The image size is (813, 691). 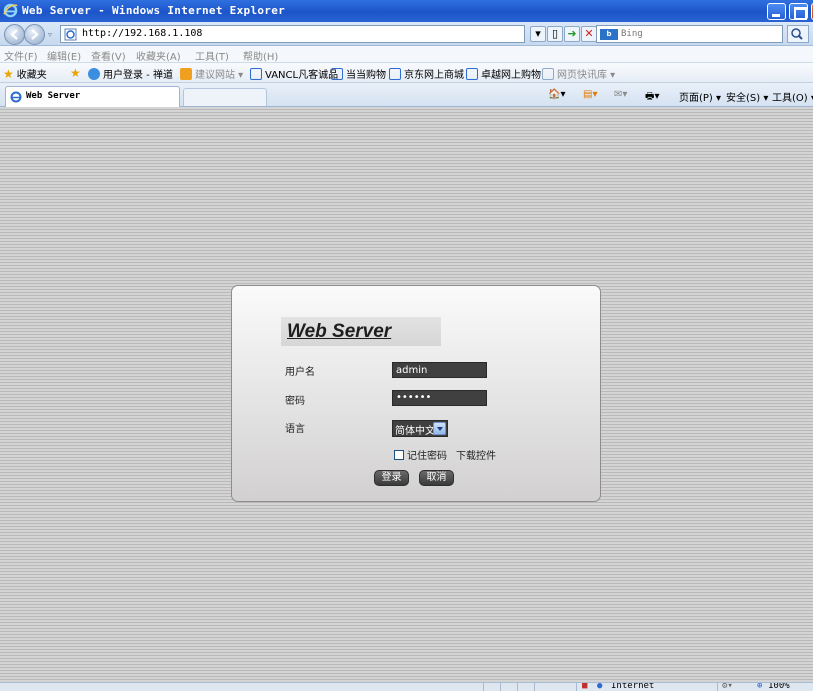 What do you see at coordinates (212, 55) in the screenshot?
I see `menu-tools: 工具(T)` at bounding box center [212, 55].